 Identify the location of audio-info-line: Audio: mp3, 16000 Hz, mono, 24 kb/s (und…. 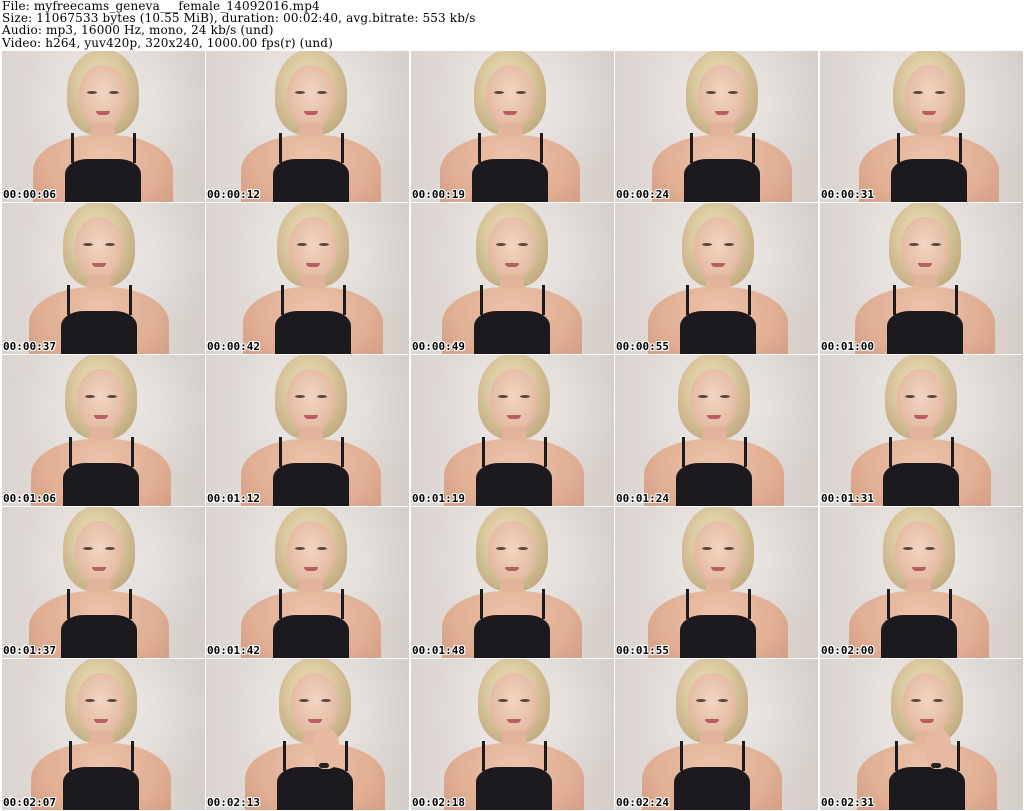
(138, 30).